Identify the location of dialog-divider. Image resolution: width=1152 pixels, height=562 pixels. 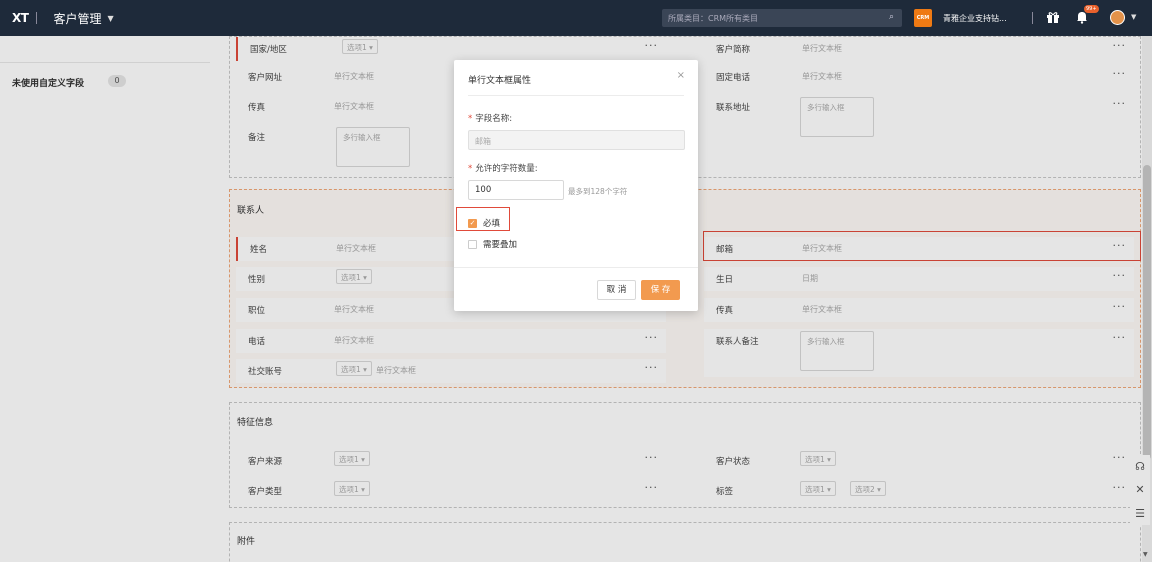
(576, 95).